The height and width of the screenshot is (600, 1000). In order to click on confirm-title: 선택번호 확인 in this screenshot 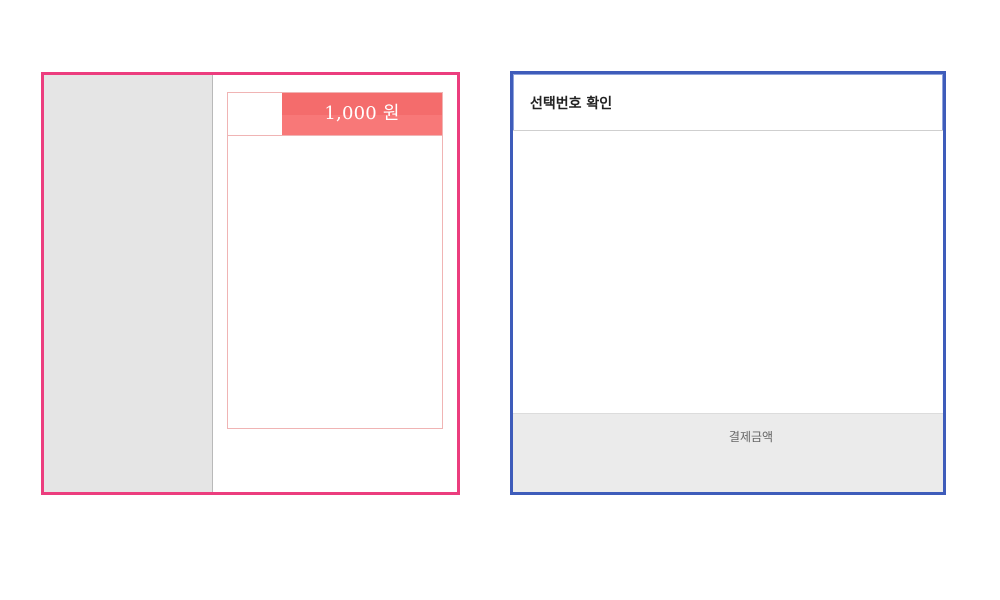, I will do `click(571, 104)`.